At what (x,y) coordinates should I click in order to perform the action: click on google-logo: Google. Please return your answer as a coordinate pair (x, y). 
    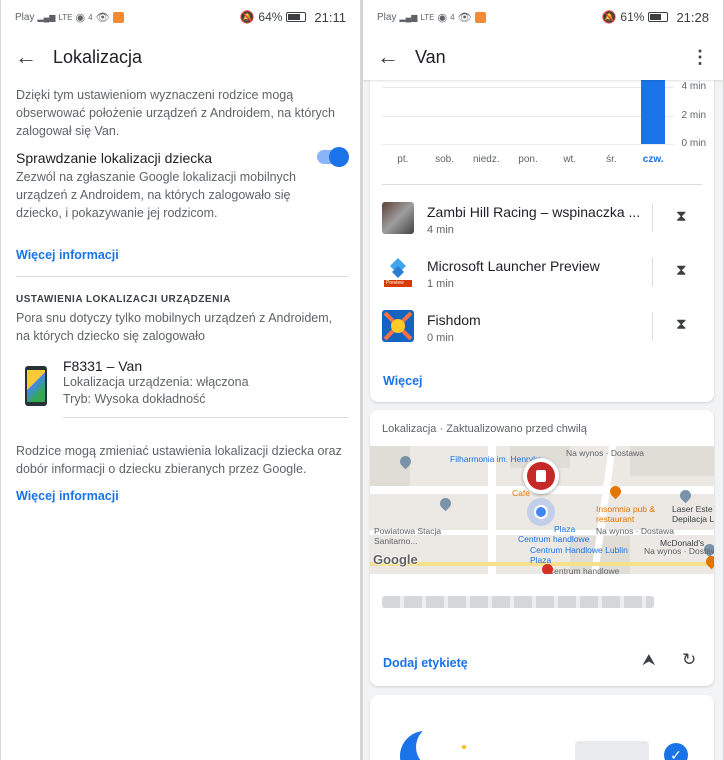
    Looking at the image, I should click on (395, 559).